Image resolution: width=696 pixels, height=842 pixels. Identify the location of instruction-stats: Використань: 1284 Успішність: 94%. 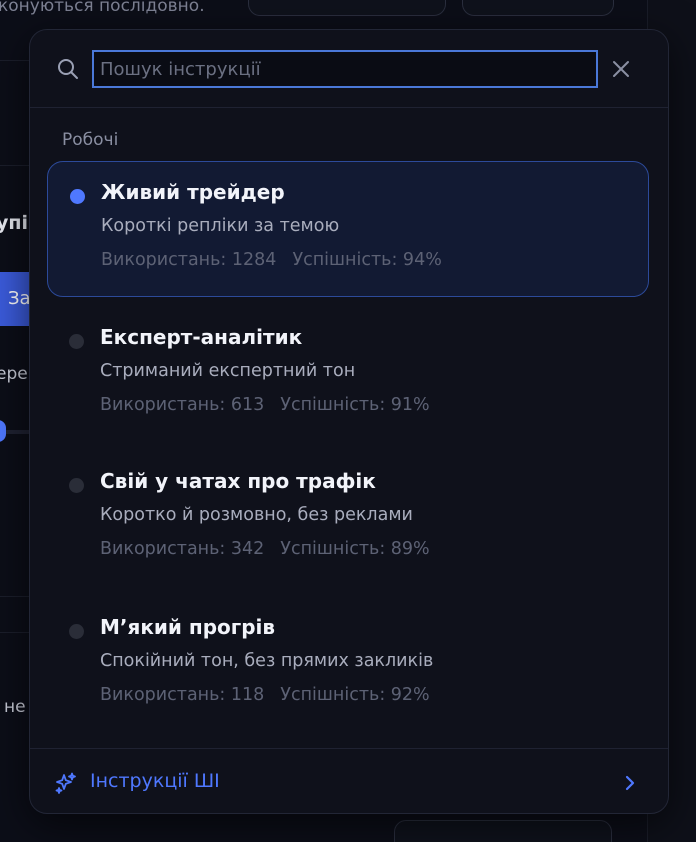
(271, 260).